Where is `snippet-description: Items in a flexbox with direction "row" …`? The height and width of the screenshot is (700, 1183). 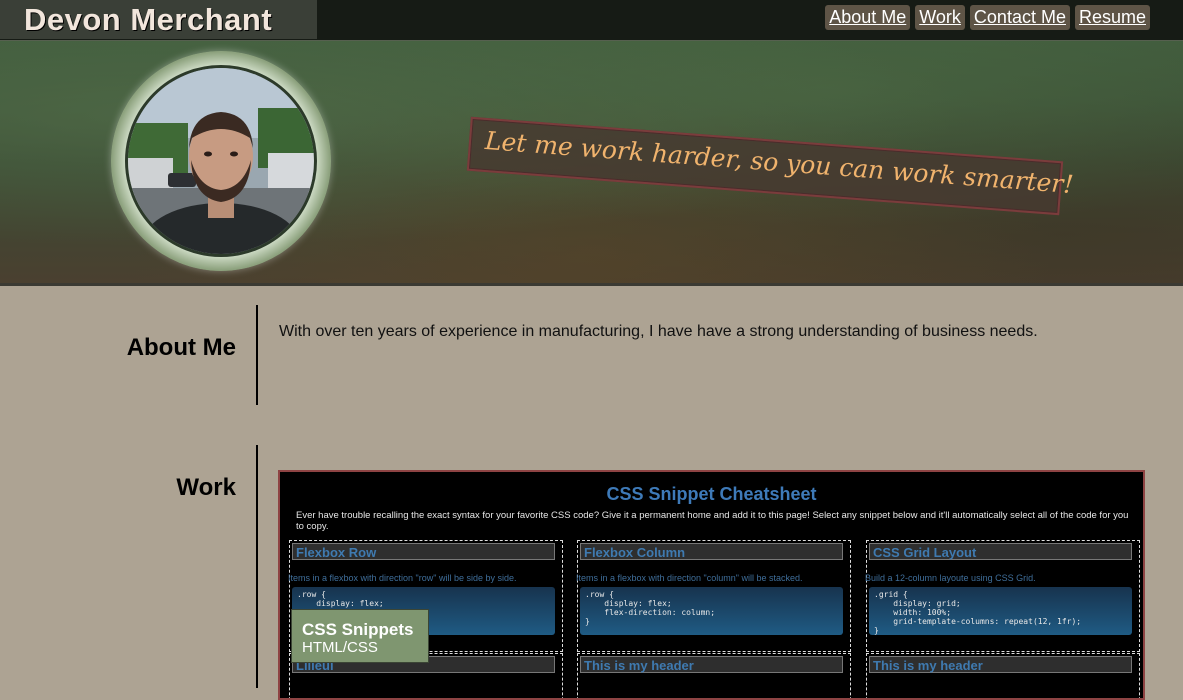 snippet-description: Items in a flexbox with direction "row" … is located at coordinates (402, 578).